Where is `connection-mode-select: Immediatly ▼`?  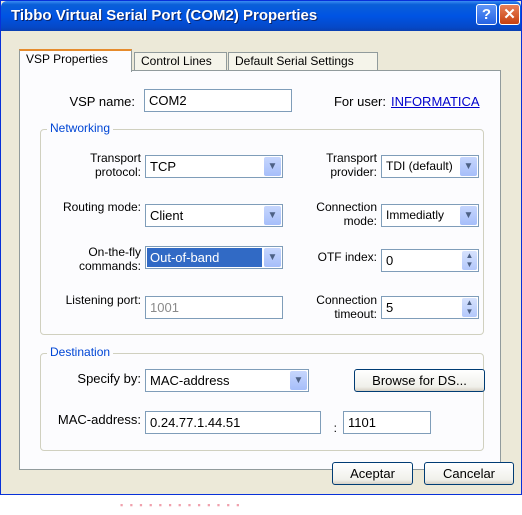
connection-mode-select: Immediatly ▼ is located at coordinates (430, 215).